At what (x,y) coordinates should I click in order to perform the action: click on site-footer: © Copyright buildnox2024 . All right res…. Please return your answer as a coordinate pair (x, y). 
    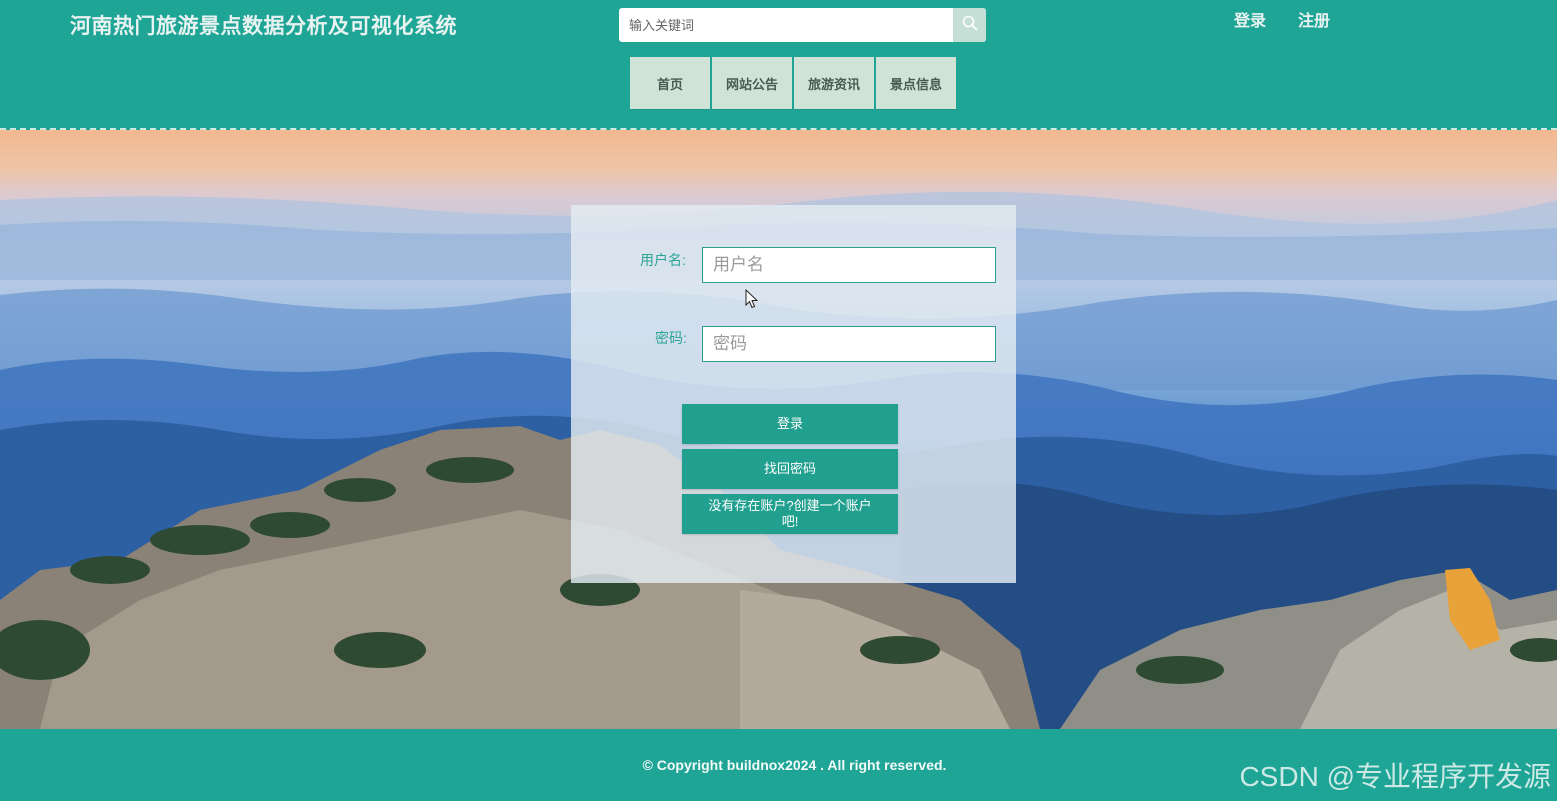
    Looking at the image, I should click on (778, 765).